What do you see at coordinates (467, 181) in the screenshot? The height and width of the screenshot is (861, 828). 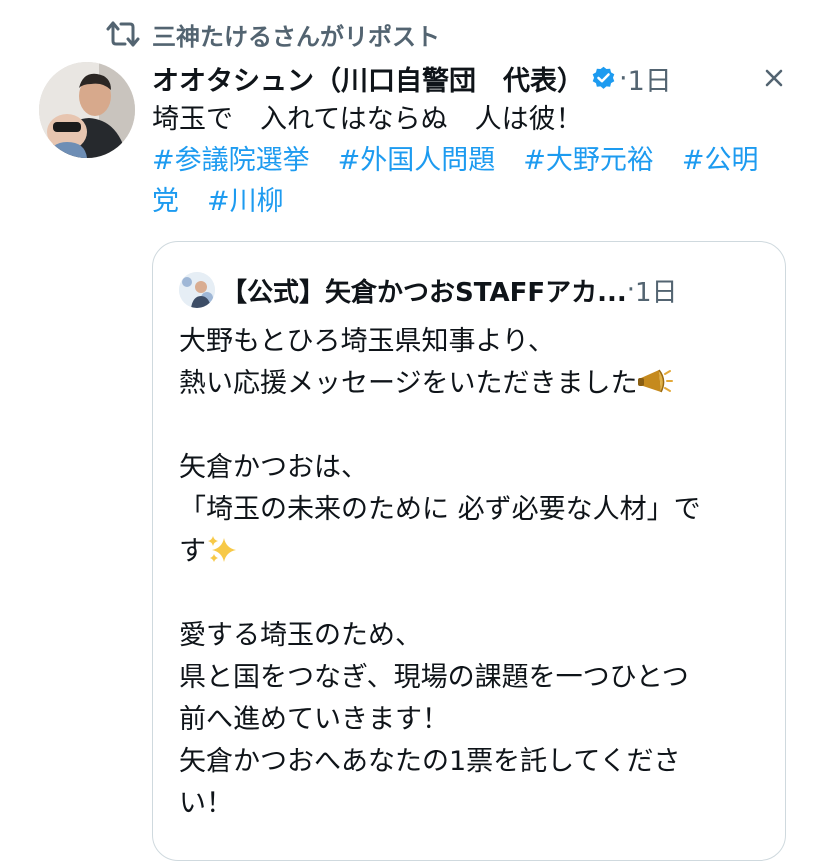 I see `tweet-hashtags: #参議院選挙 #外国人問題 #大野元裕 #公明党 #川柳` at bounding box center [467, 181].